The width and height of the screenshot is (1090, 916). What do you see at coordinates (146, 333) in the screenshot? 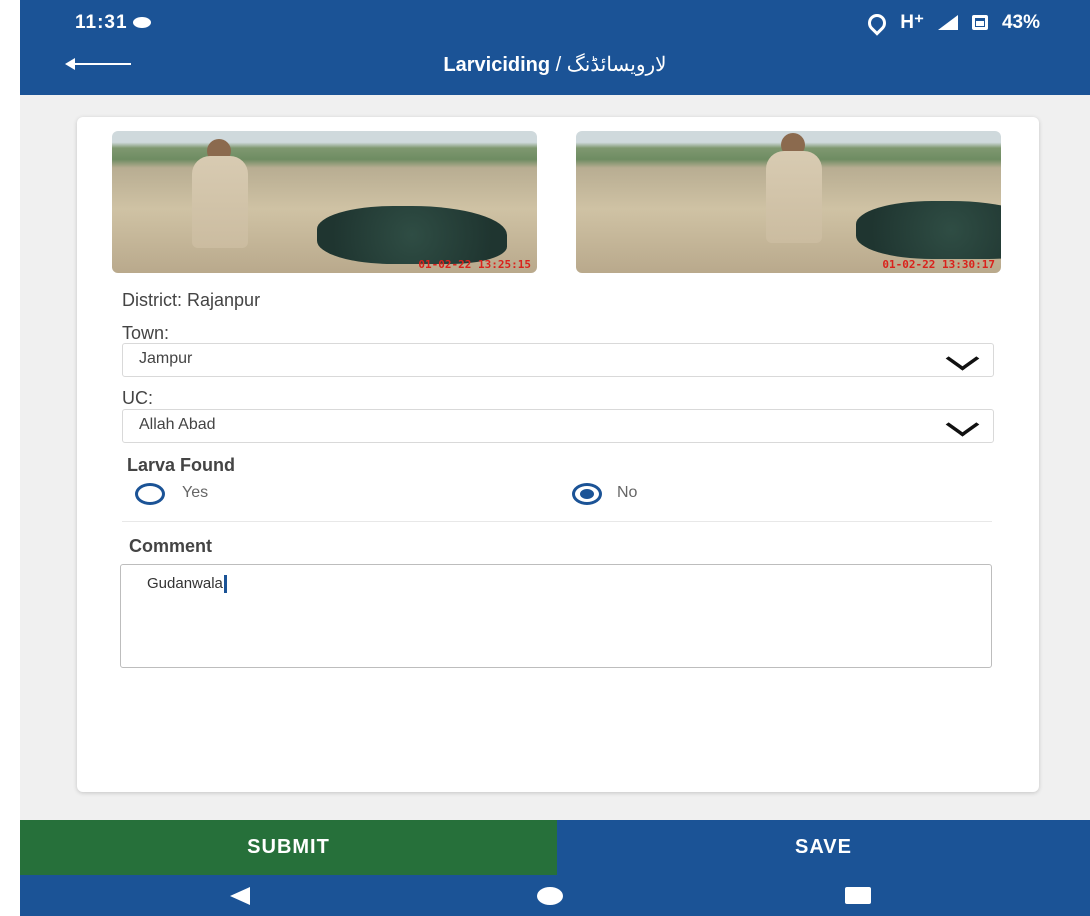
I see `town-label: Town:` at bounding box center [146, 333].